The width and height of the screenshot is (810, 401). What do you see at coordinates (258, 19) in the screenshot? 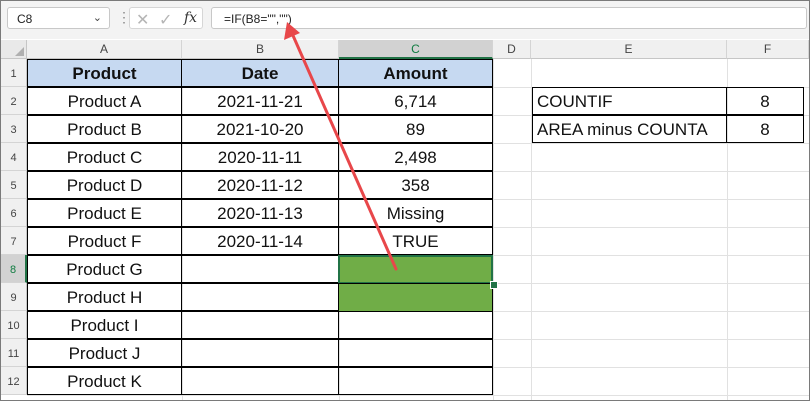
I see `formula-text: =IF(B8="","")` at bounding box center [258, 19].